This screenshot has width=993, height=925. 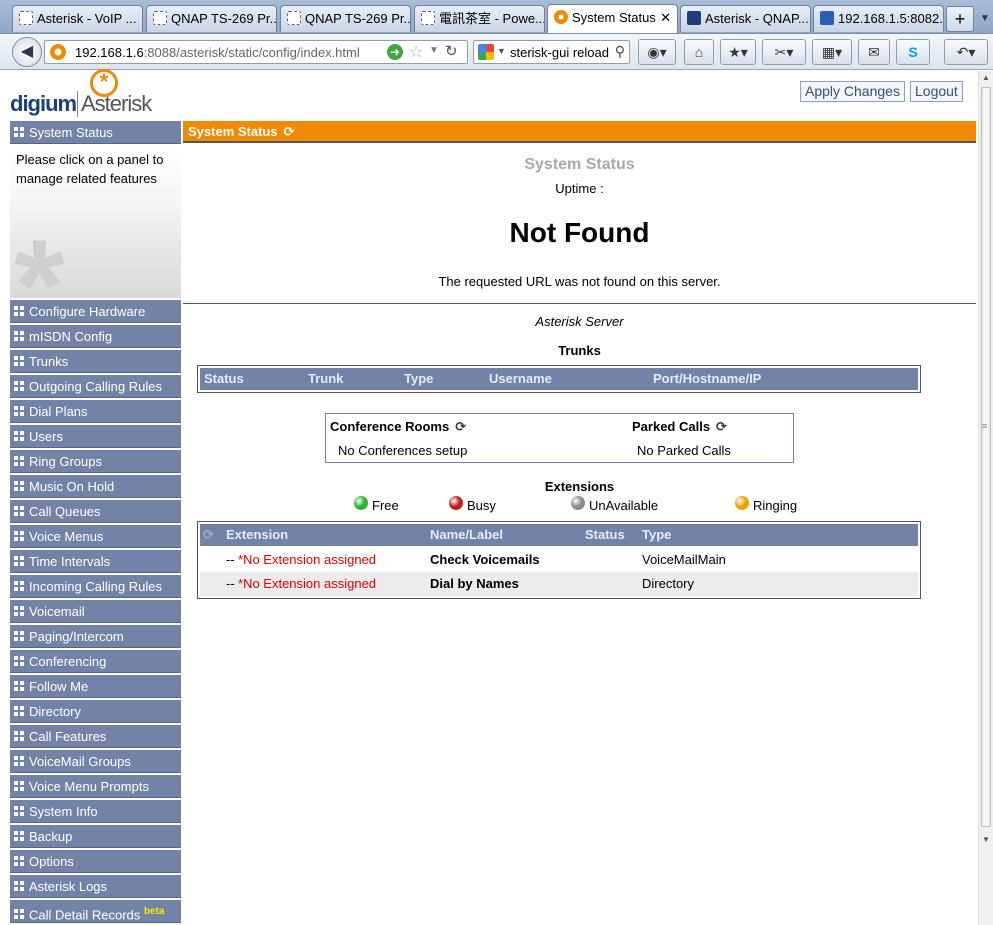 What do you see at coordinates (95, 361) in the screenshot?
I see `sidebar-item-trunks: Trunks` at bounding box center [95, 361].